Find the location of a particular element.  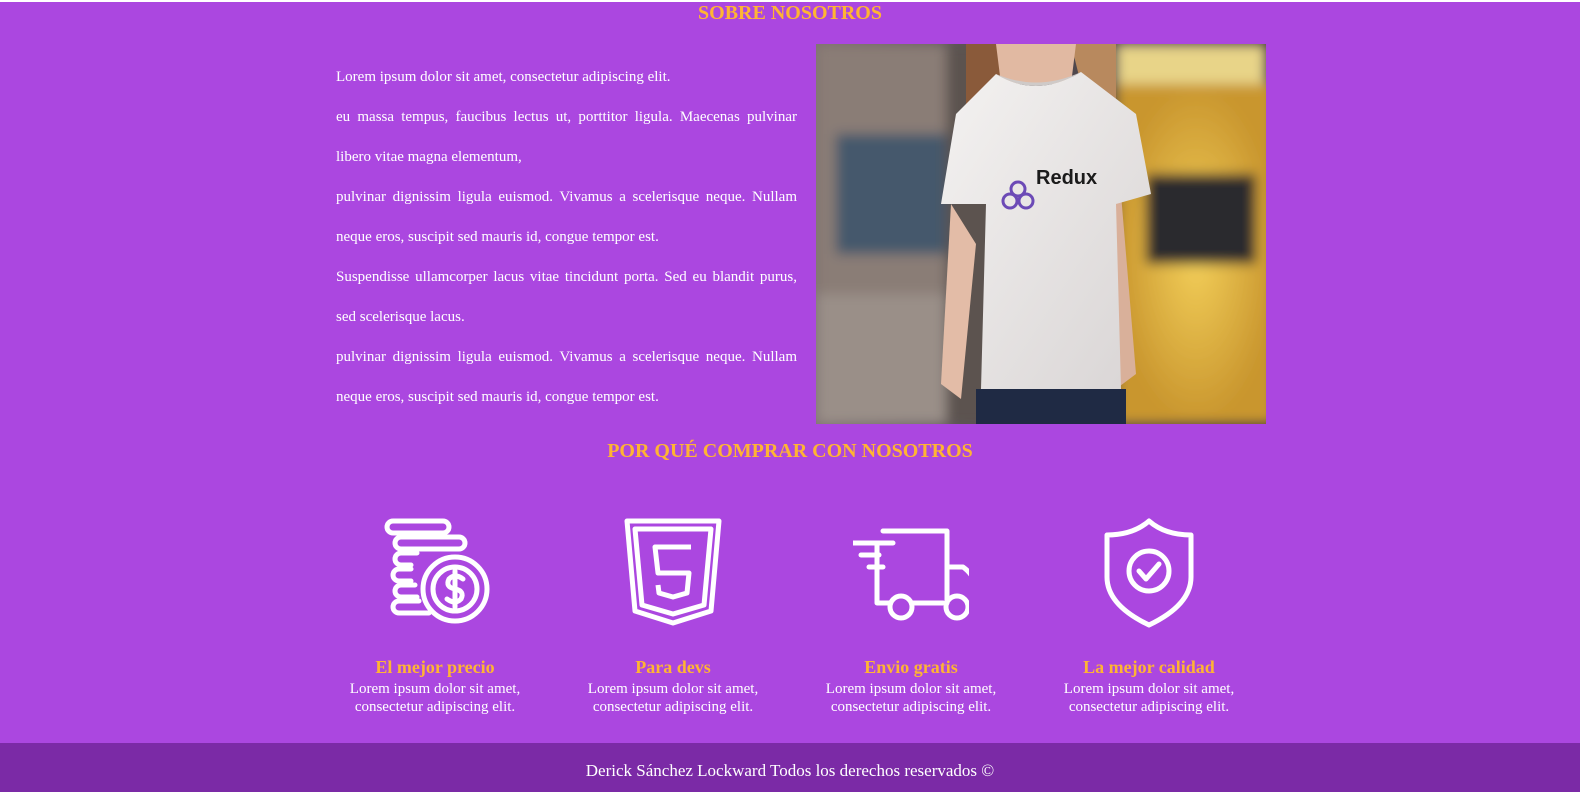

html5-icon is located at coordinates (673, 572).